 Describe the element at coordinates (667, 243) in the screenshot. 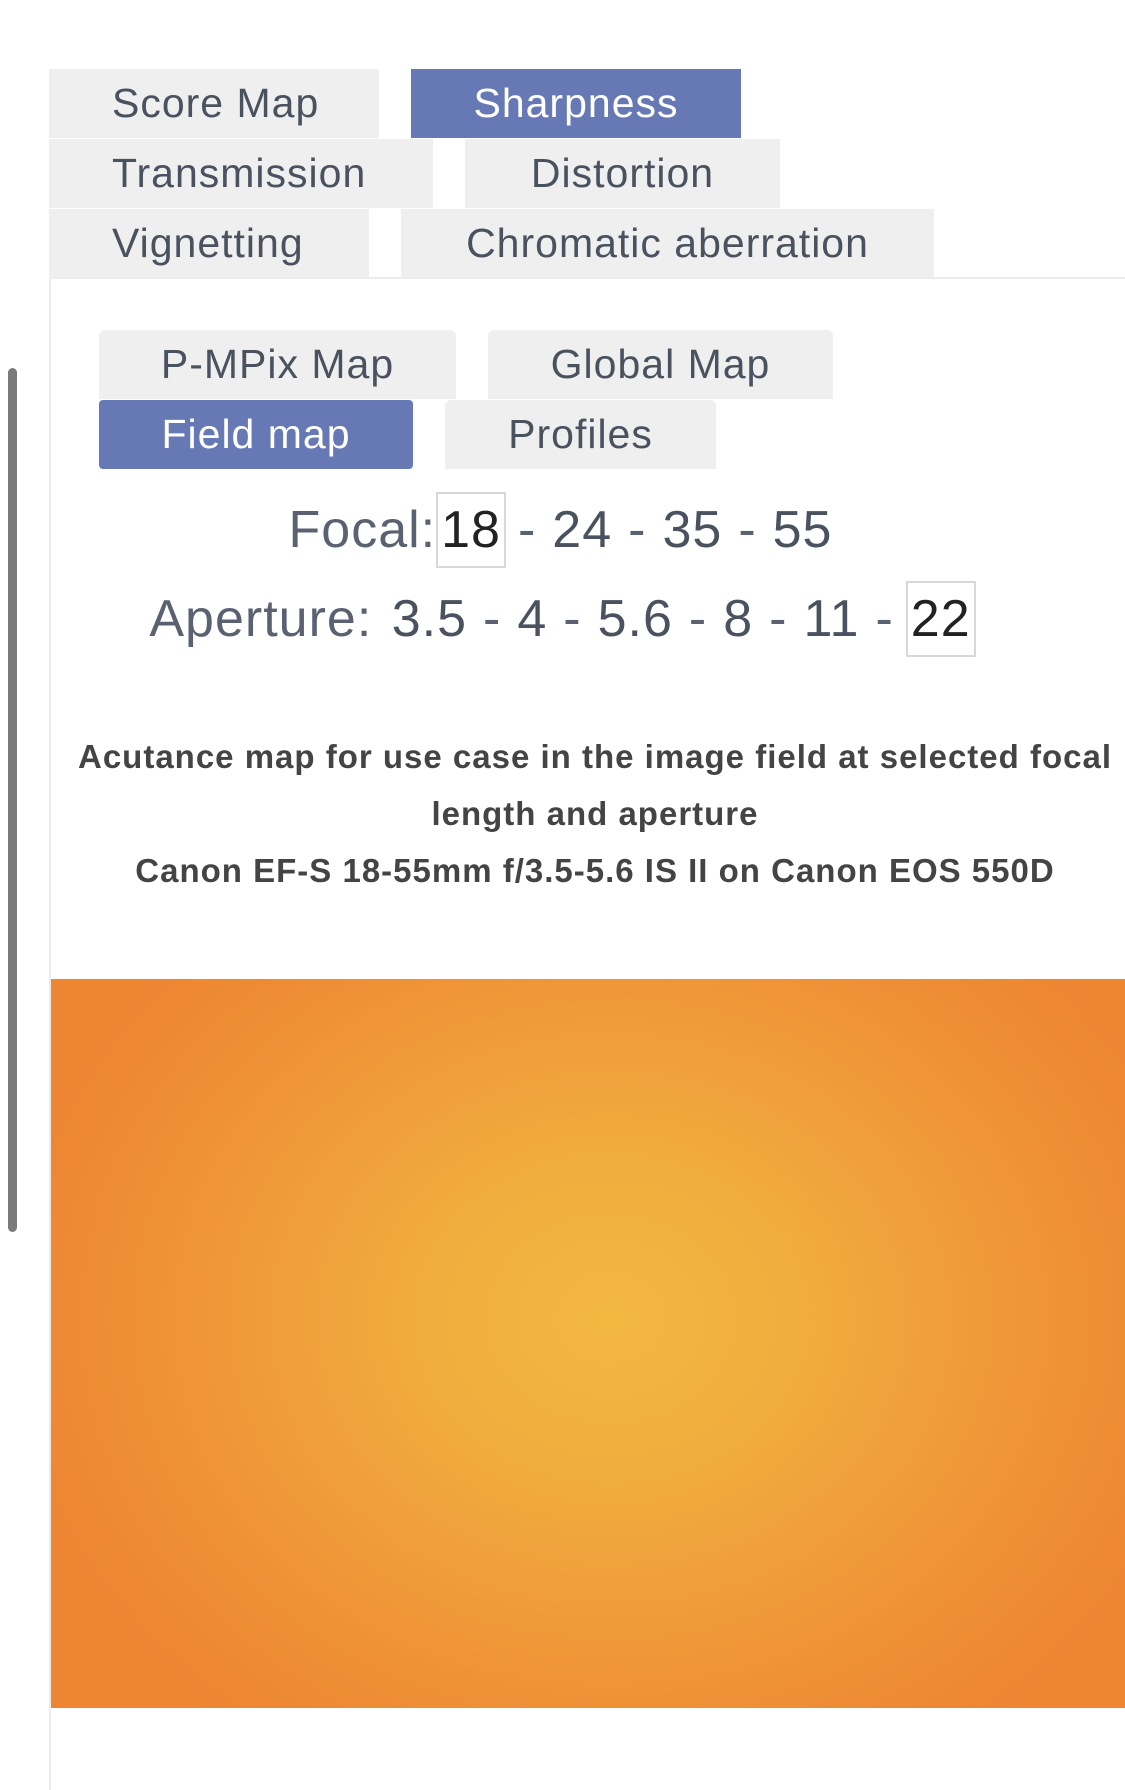

I see `tab-chromatic-aberration: Chromatic aberration` at that location.